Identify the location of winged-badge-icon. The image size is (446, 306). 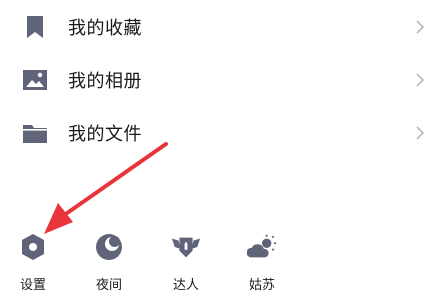
(186, 247).